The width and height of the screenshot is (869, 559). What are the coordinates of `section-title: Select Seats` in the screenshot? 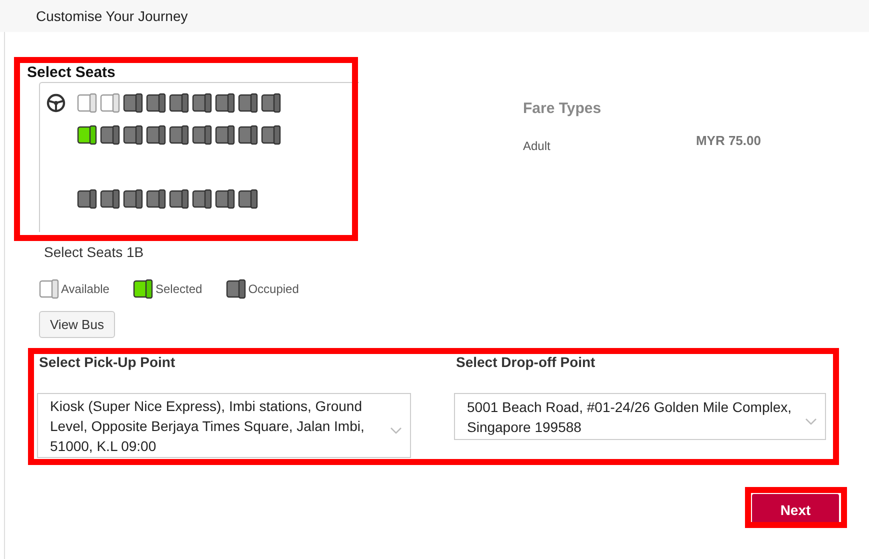 It's located at (71, 73).